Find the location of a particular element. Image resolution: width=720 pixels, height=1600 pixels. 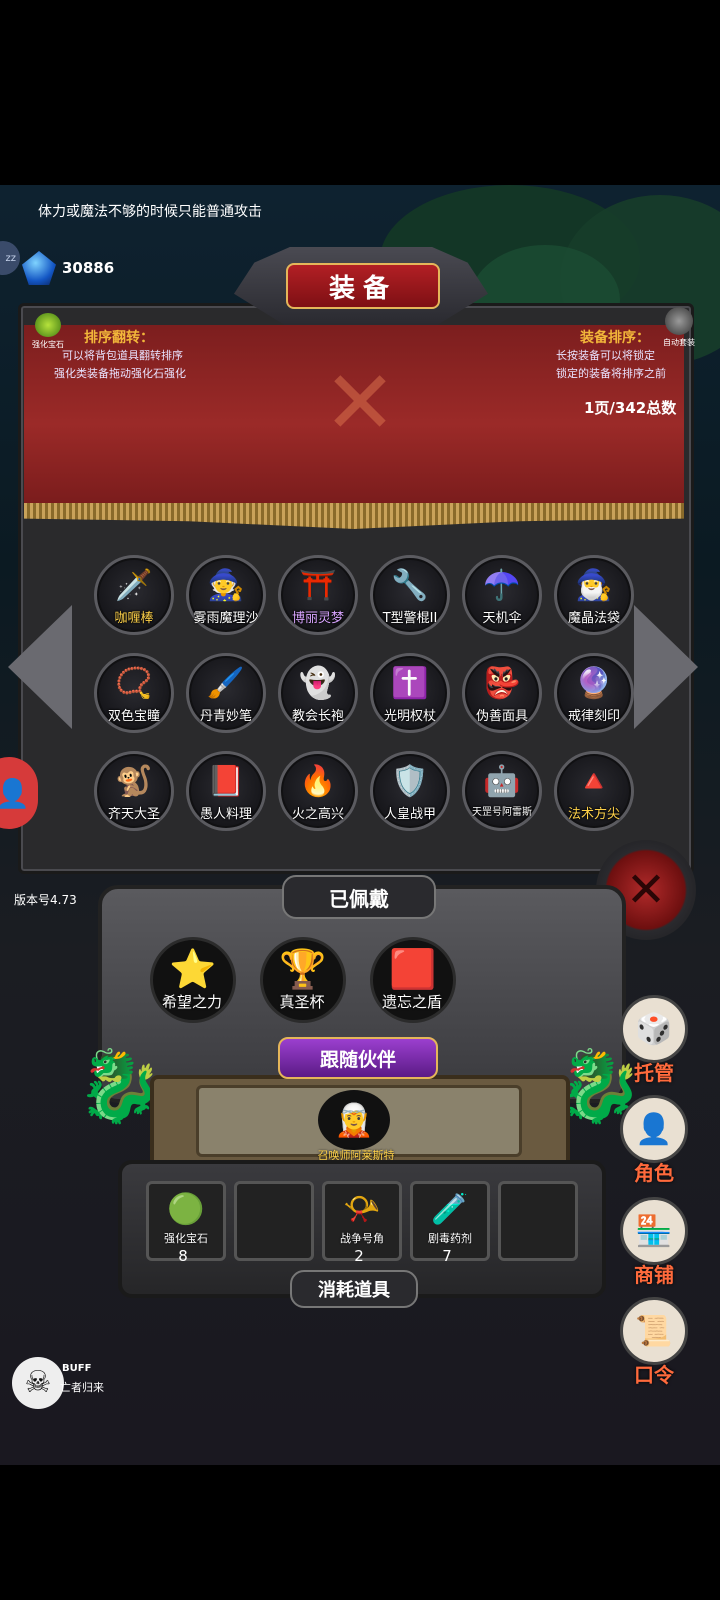

gem-icon: 🟢 is located at coordinates (186, 1209).